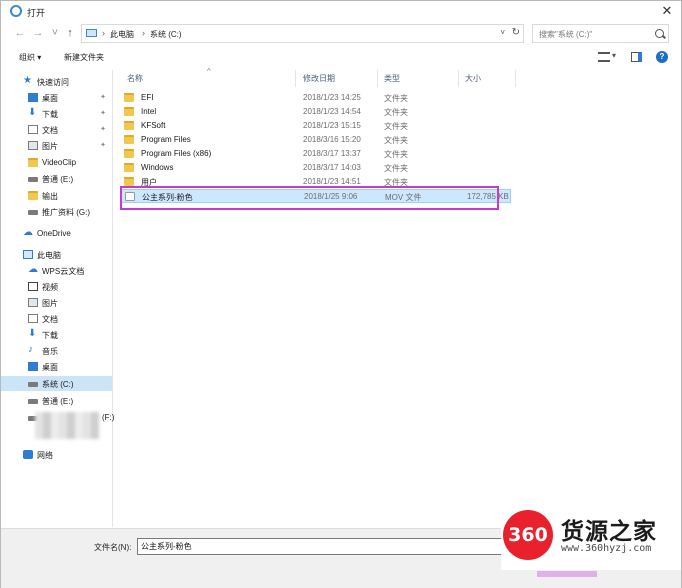  Describe the element at coordinates (38, 33) in the screenshot. I see `forward-button: →` at that location.